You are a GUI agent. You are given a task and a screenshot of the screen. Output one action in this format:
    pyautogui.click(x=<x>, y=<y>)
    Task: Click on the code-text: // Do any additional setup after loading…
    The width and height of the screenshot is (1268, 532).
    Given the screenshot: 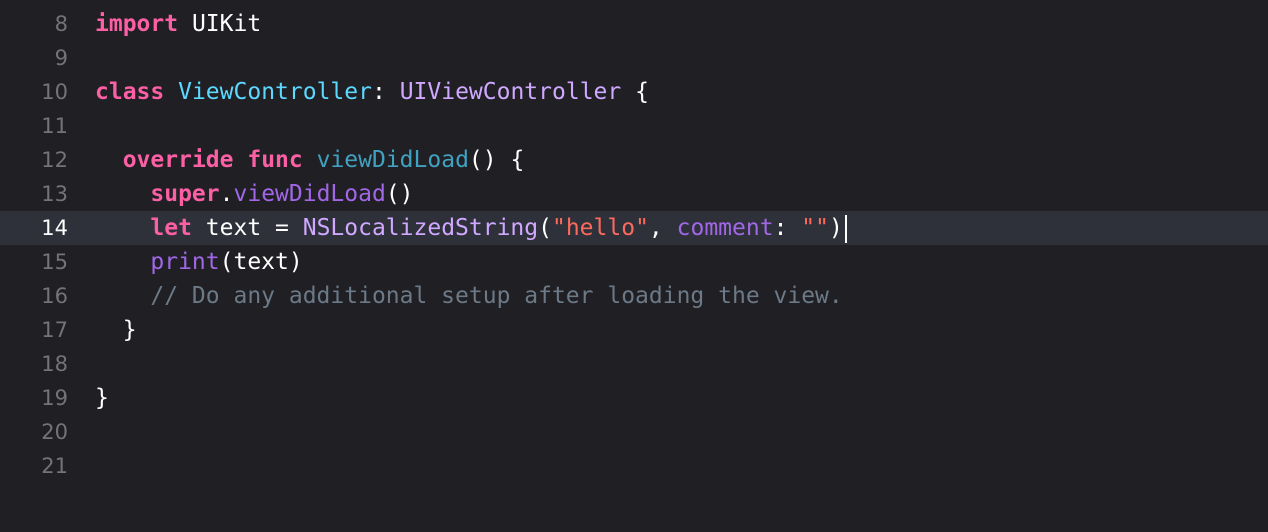 What is the action you would take?
    pyautogui.click(x=469, y=296)
    